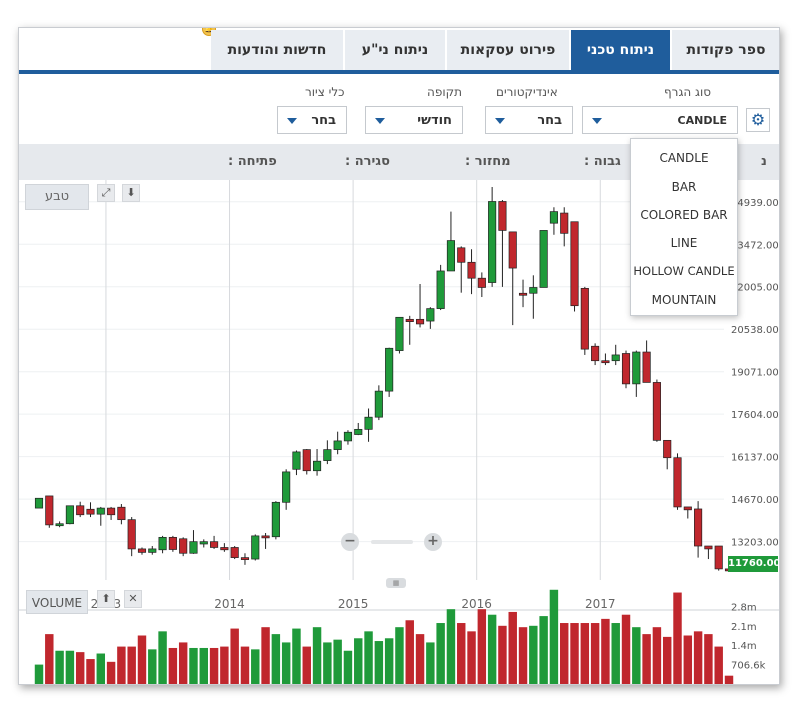 This screenshot has height=713, width=800. Describe the element at coordinates (702, 120) in the screenshot. I see `chart-type-value: CANDLE` at that location.